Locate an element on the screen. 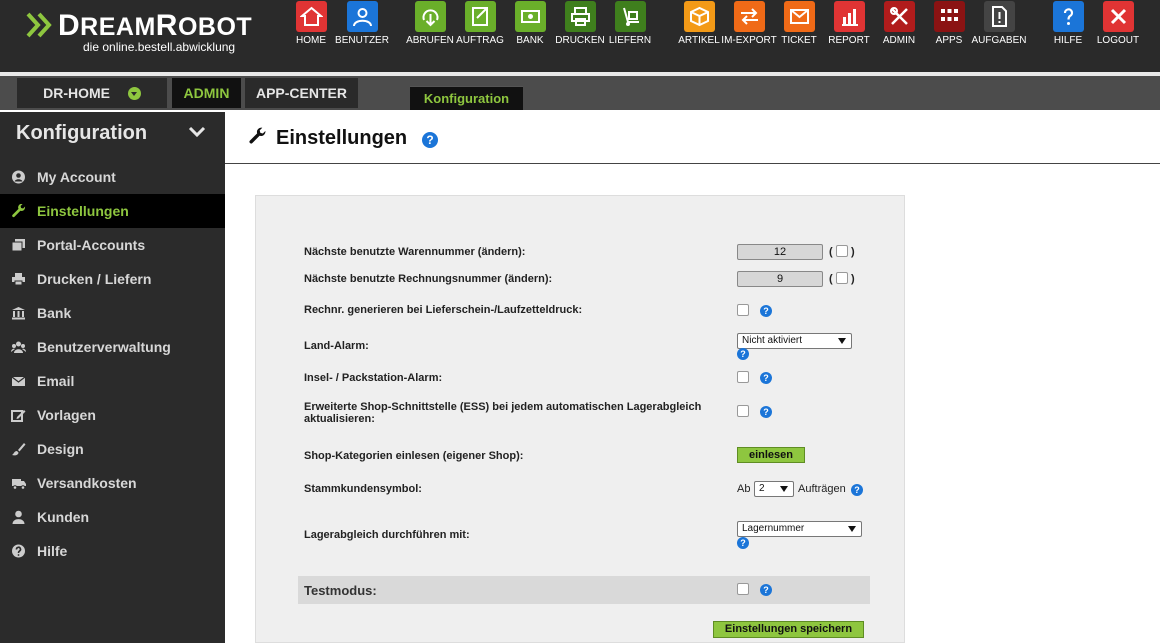  sidebar-item-bank: Bank is located at coordinates (112, 313).